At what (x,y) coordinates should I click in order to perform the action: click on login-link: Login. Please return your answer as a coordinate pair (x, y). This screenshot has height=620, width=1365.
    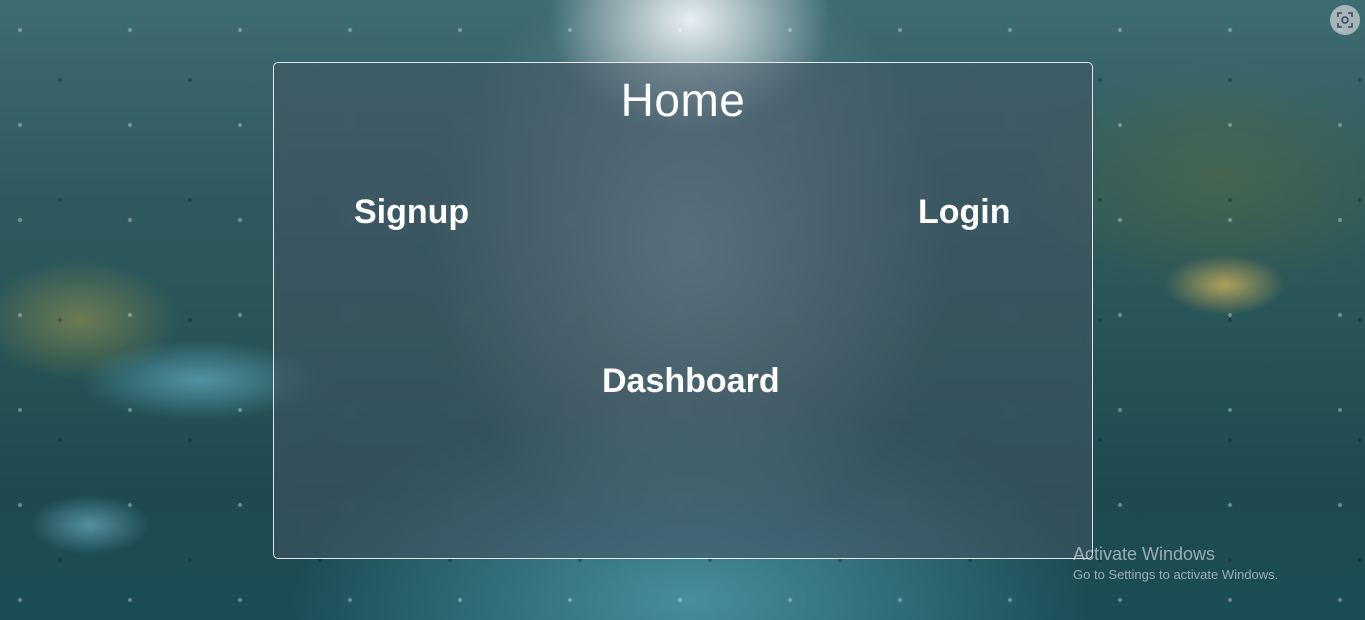
    Looking at the image, I should click on (964, 212).